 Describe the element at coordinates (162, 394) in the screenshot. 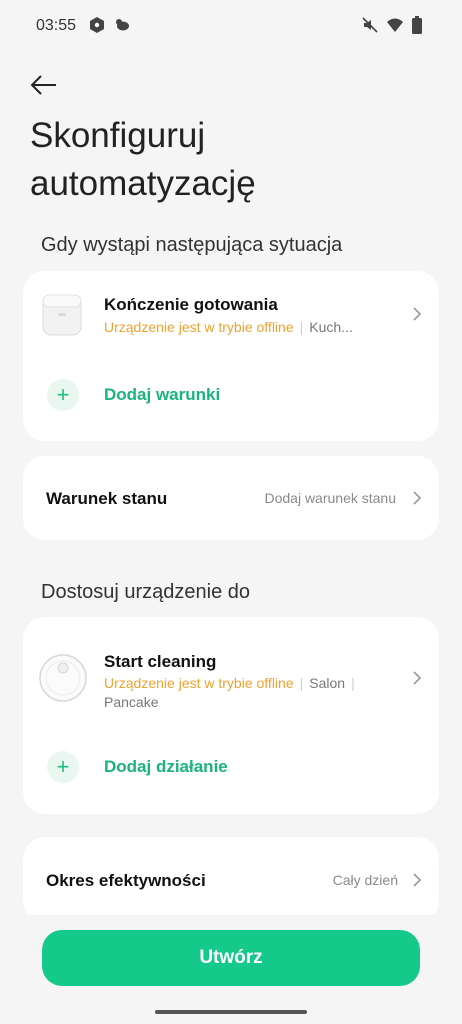

I see `add-condition-label: Dodaj warunki` at that location.